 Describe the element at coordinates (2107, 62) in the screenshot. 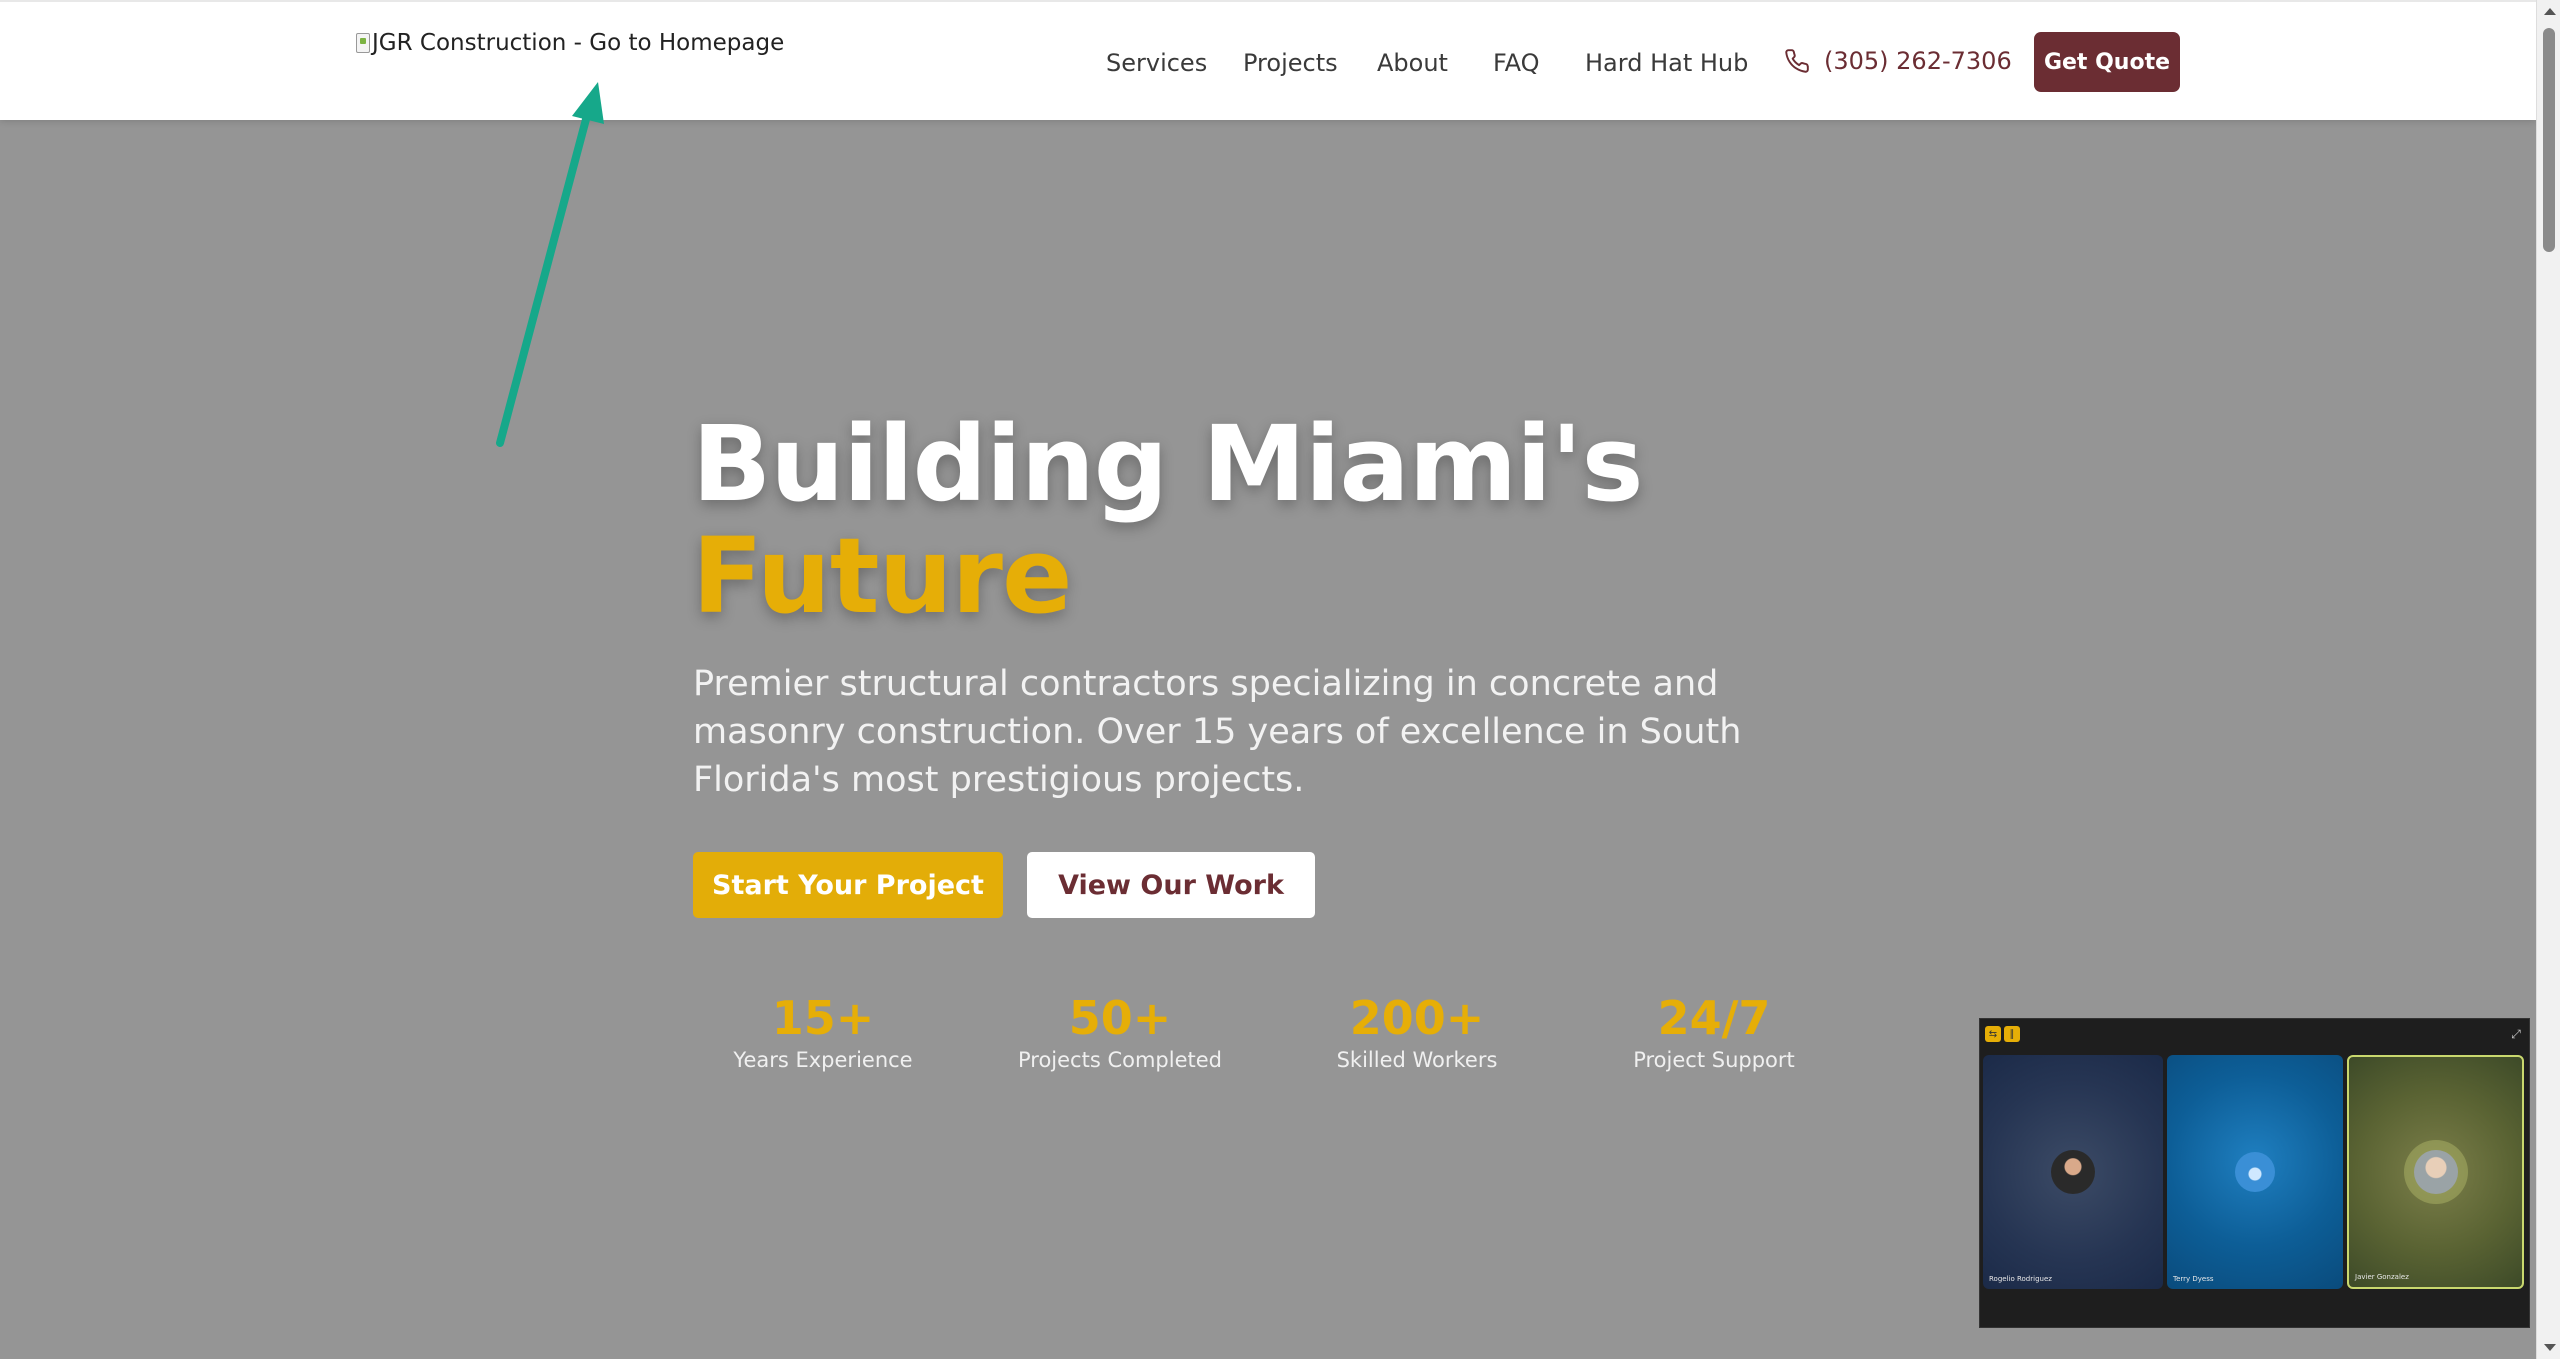

I see `get-quote-button: Get Quote` at that location.